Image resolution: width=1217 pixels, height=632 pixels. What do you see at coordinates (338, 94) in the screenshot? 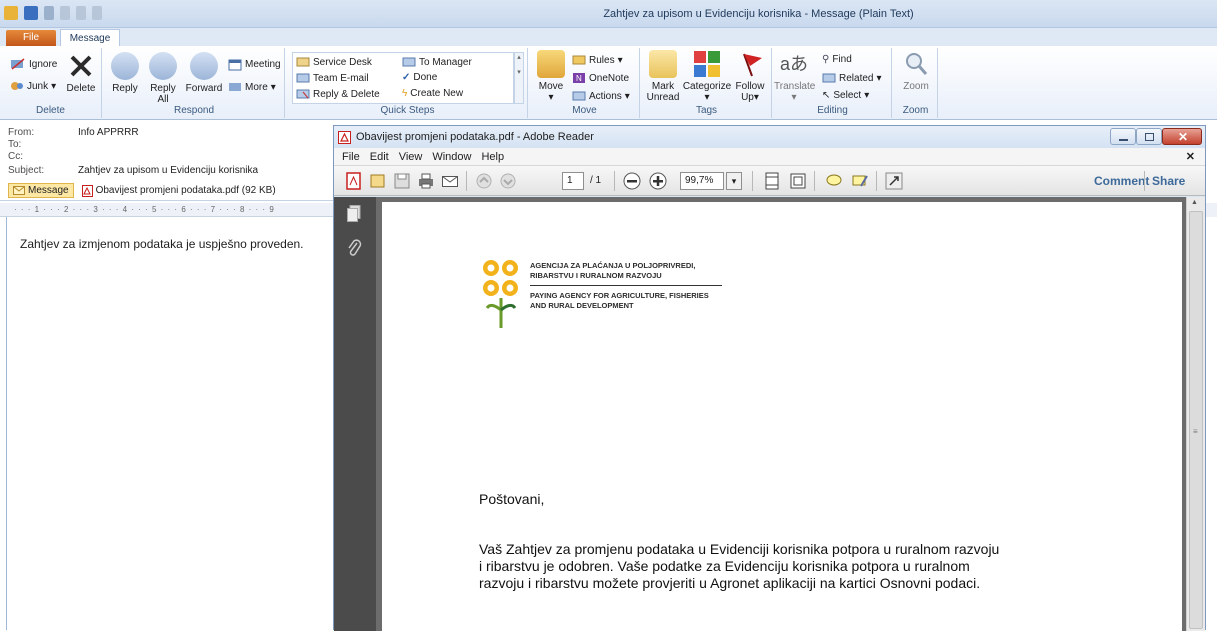
I see `qs-reply-delete: Reply & Delete` at bounding box center [338, 94].